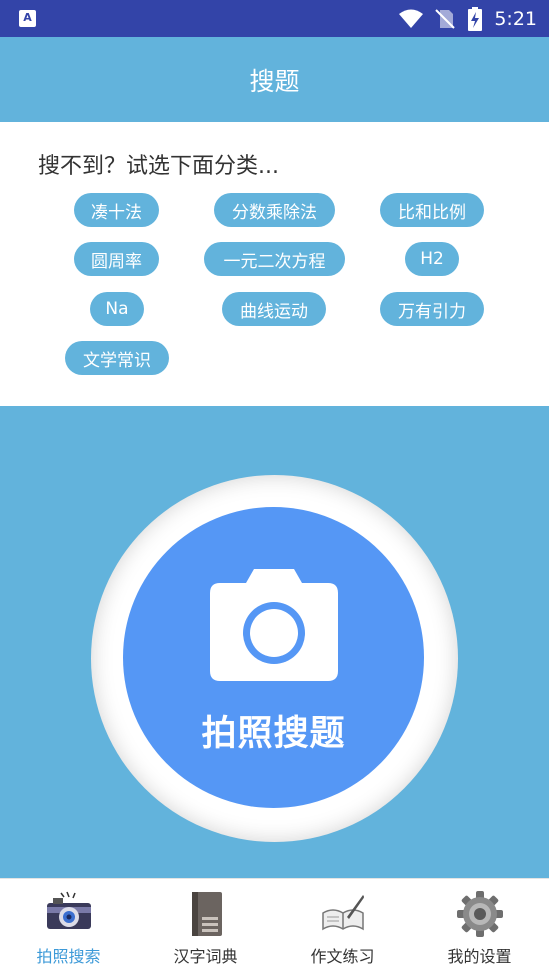 This screenshot has height=977, width=549. Describe the element at coordinates (515, 18) in the screenshot. I see `status-time: 5:21` at that location.